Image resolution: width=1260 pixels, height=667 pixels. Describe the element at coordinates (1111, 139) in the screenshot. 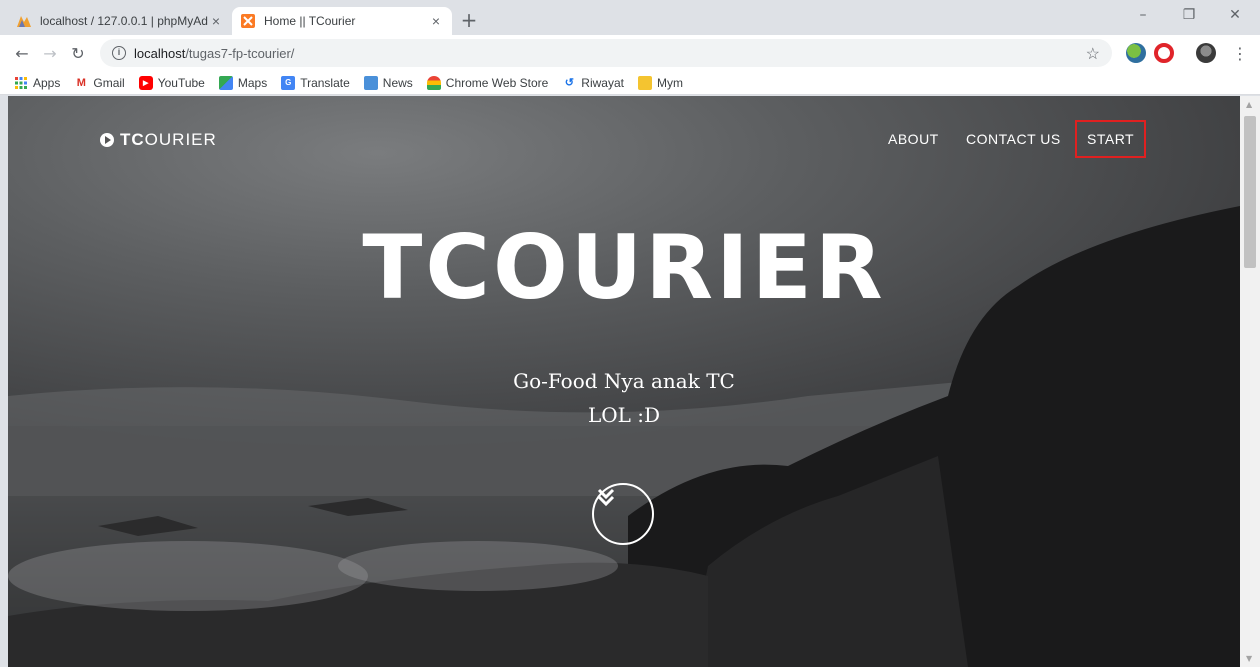

I see `nav-start: START` at that location.